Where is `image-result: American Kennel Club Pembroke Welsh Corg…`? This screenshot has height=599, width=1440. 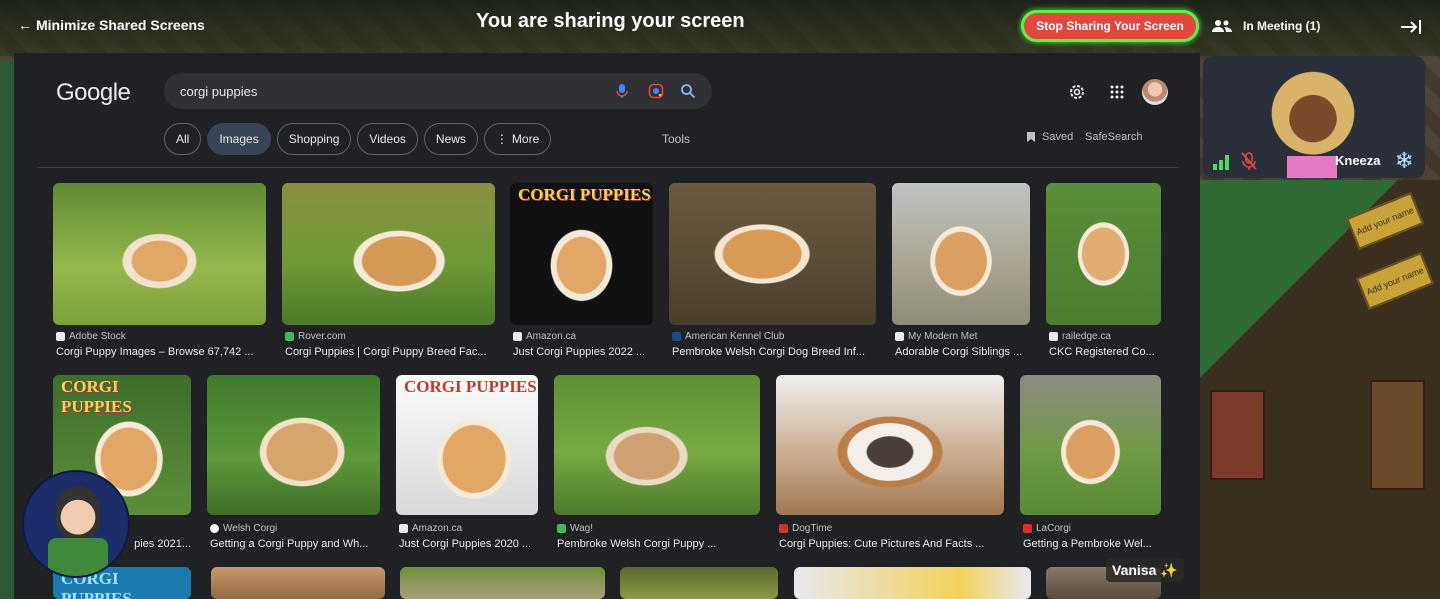
image-result: American Kennel Club Pembroke Welsh Corg… is located at coordinates (772, 273).